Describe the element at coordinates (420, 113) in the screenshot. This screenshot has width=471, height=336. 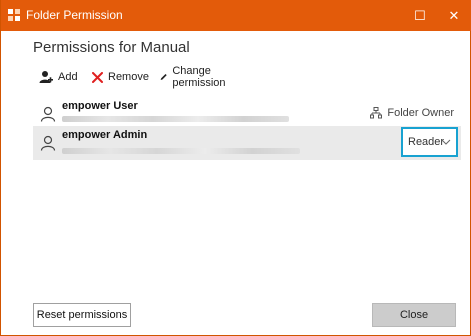
I see `role-text: Folder Owner` at that location.